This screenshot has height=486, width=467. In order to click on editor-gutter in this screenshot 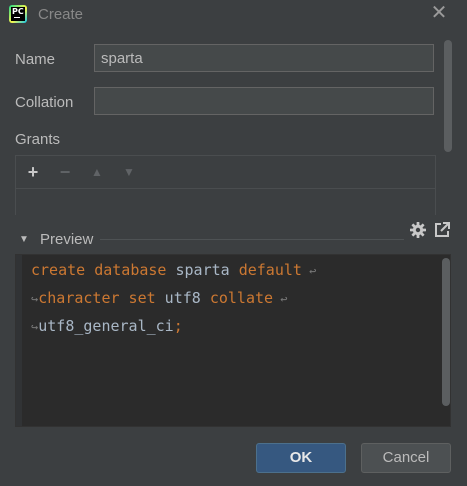, I will do `click(19, 340)`.